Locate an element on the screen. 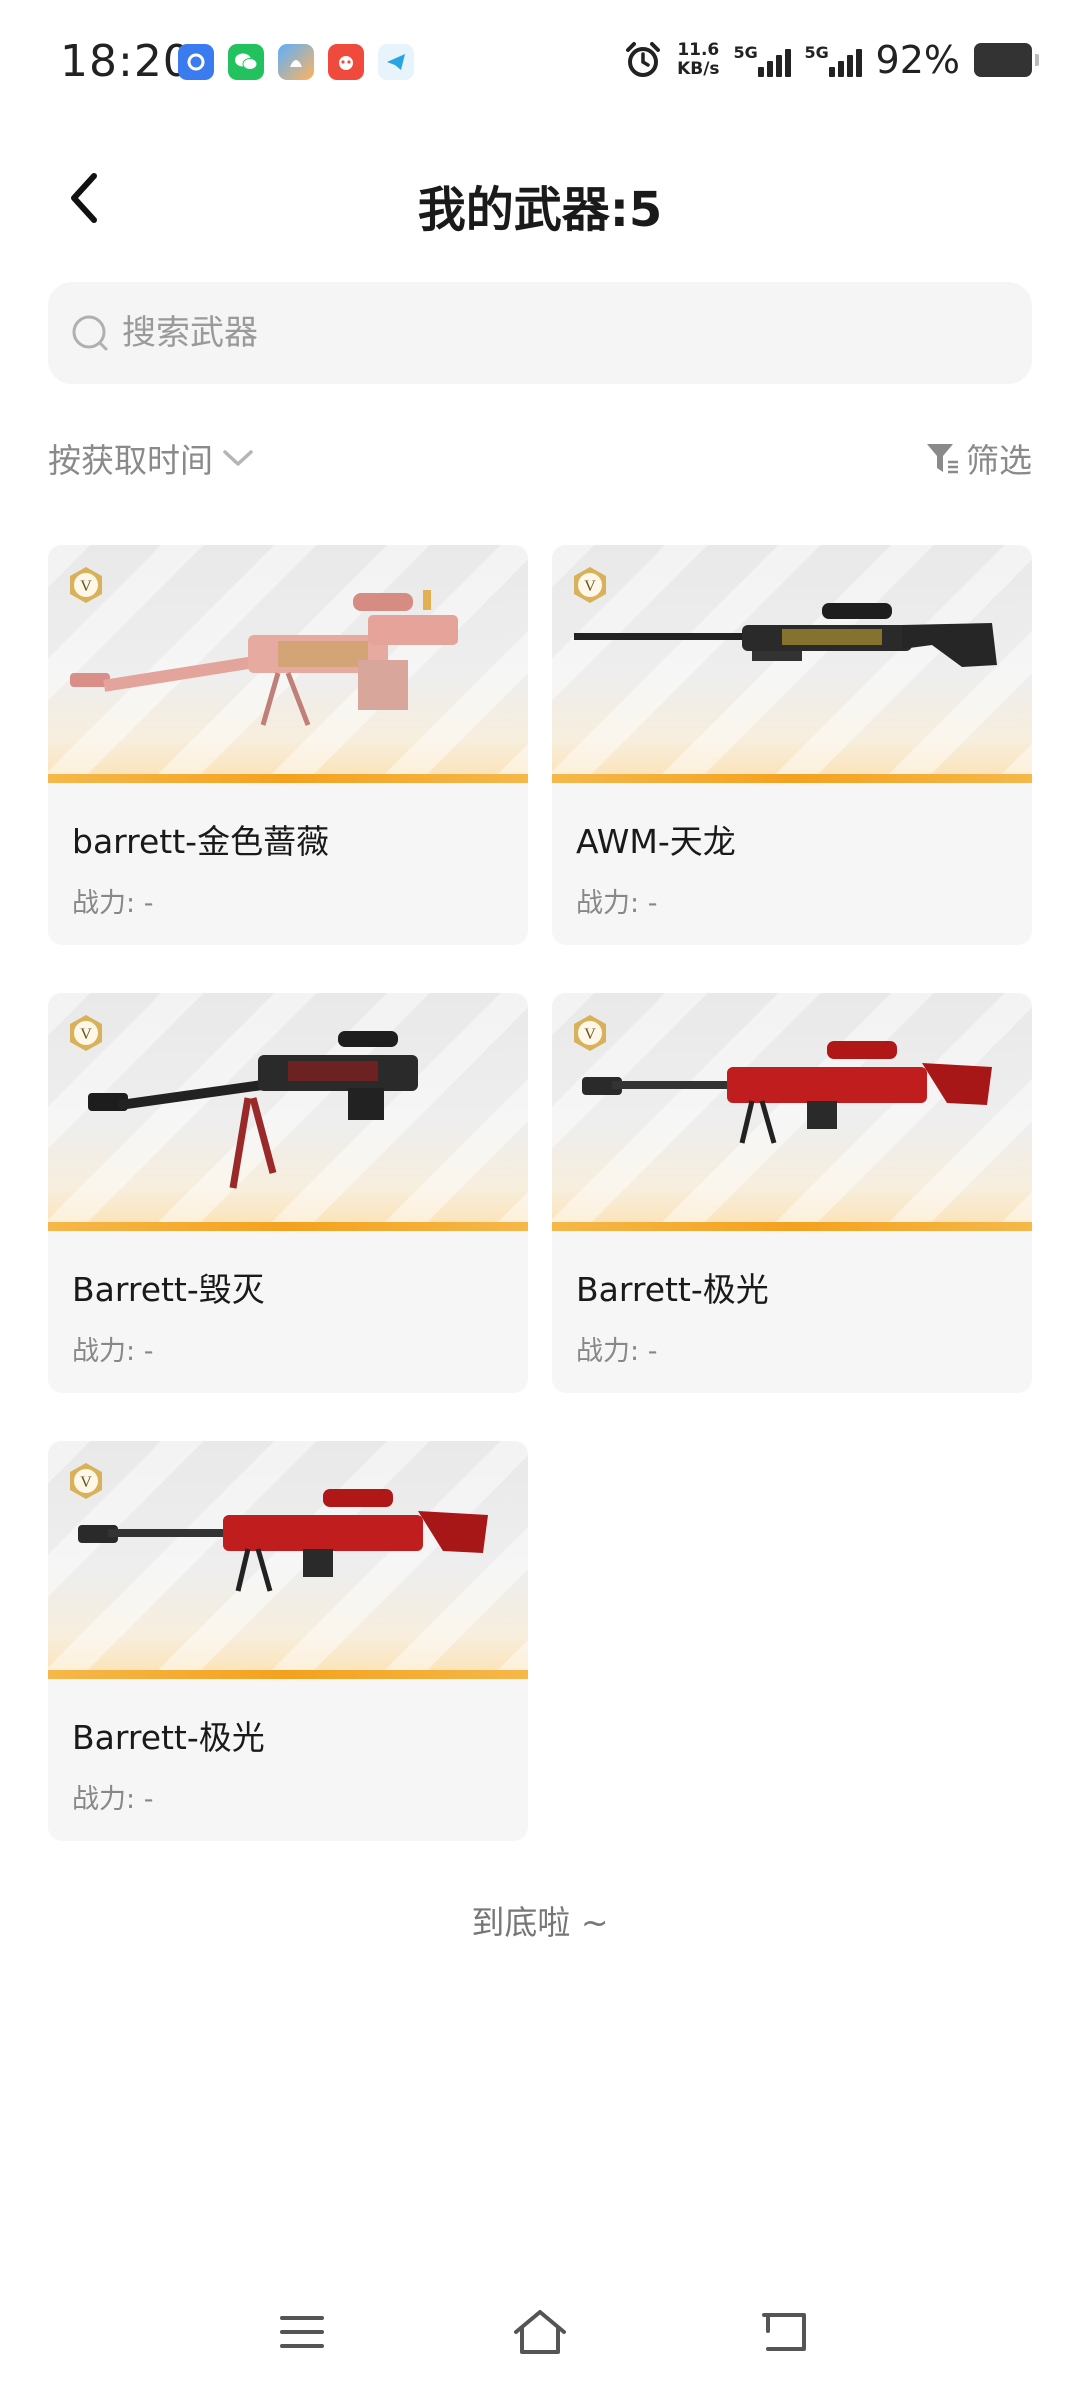 The image size is (1080, 2392). alarm-icon is located at coordinates (643, 59).